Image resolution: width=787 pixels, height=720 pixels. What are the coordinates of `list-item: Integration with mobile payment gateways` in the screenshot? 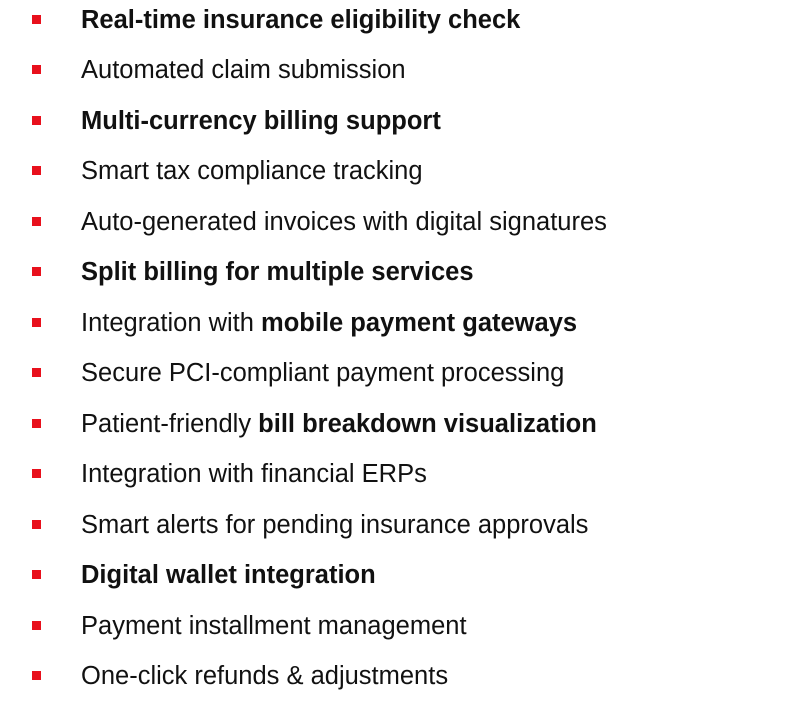 It's located at (393, 328).